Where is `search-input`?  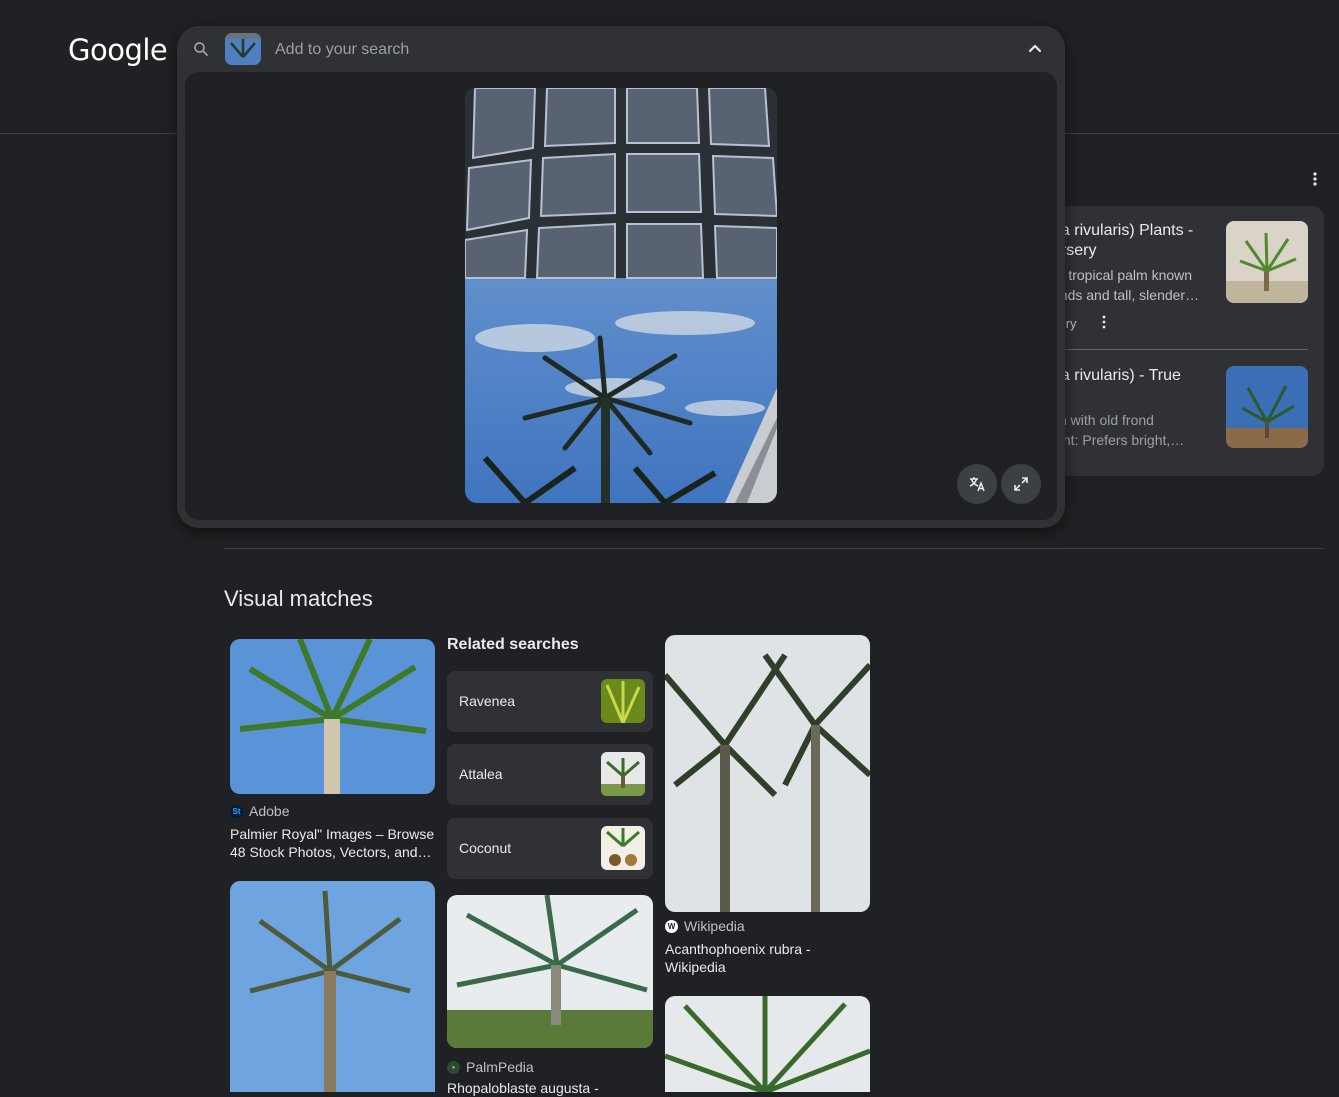
search-input is located at coordinates (635, 50).